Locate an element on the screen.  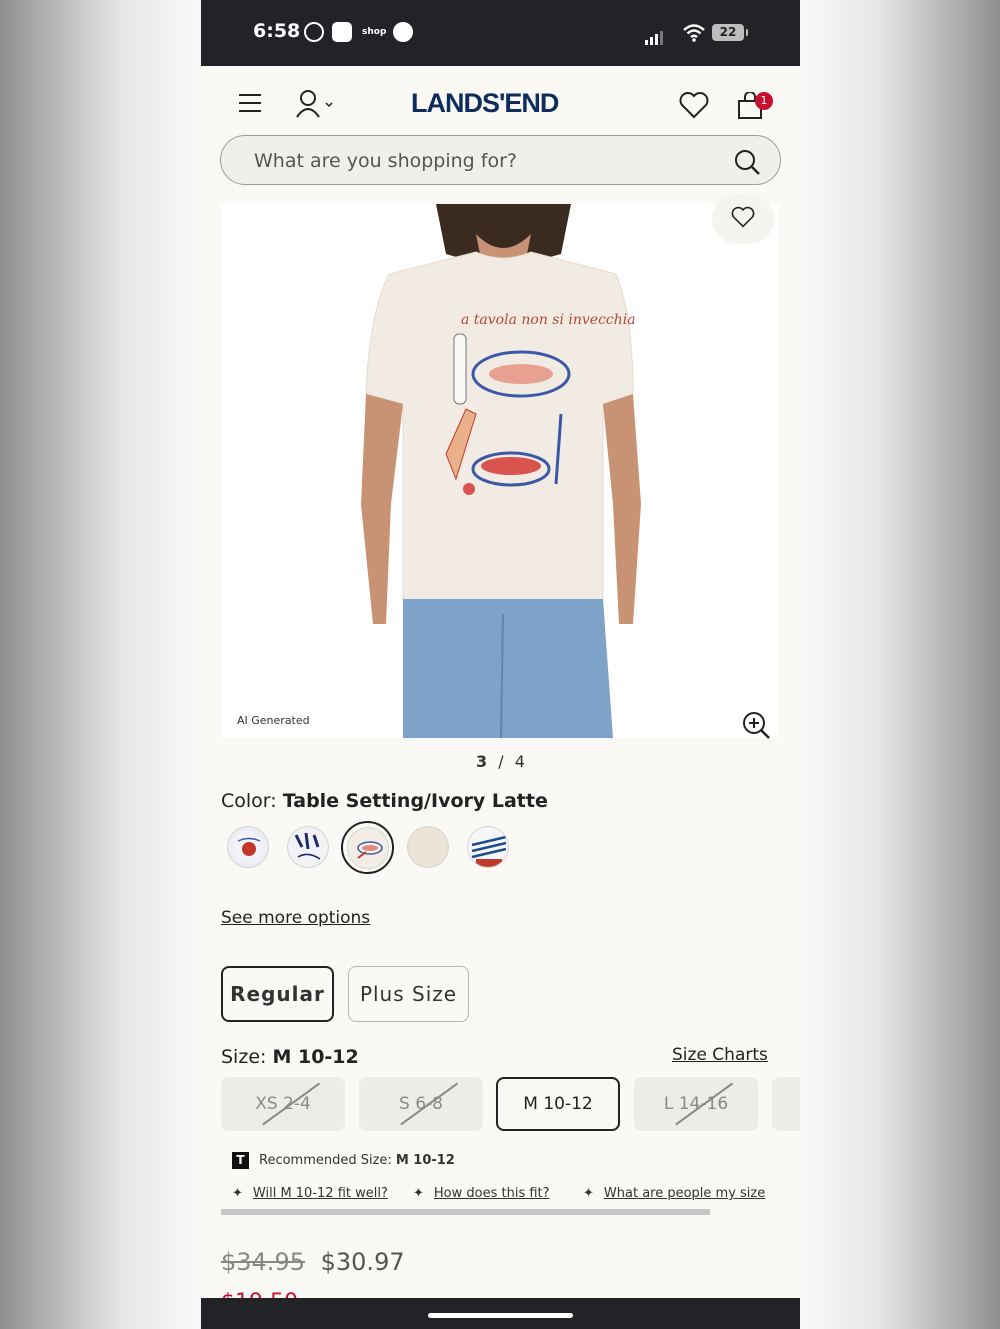
model-tshirt-illustration: a tavola non si invecchia is located at coordinates (501, 471).